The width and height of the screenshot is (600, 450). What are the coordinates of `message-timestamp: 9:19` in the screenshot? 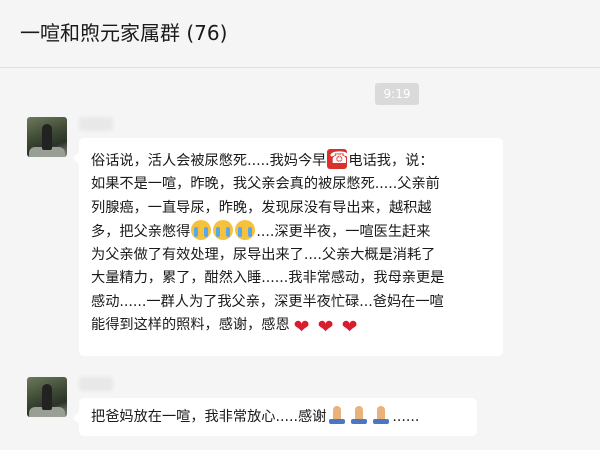 It's located at (397, 94).